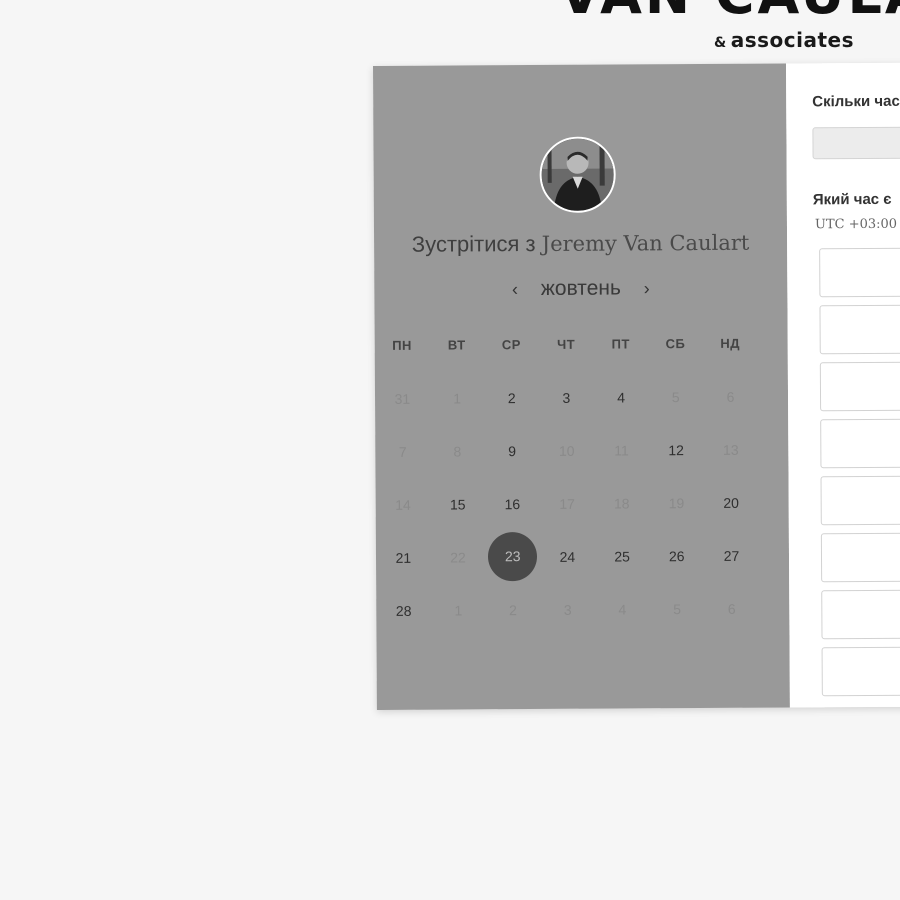 This screenshot has width=900, height=900. I want to click on calendar-day: 3, so click(566, 397).